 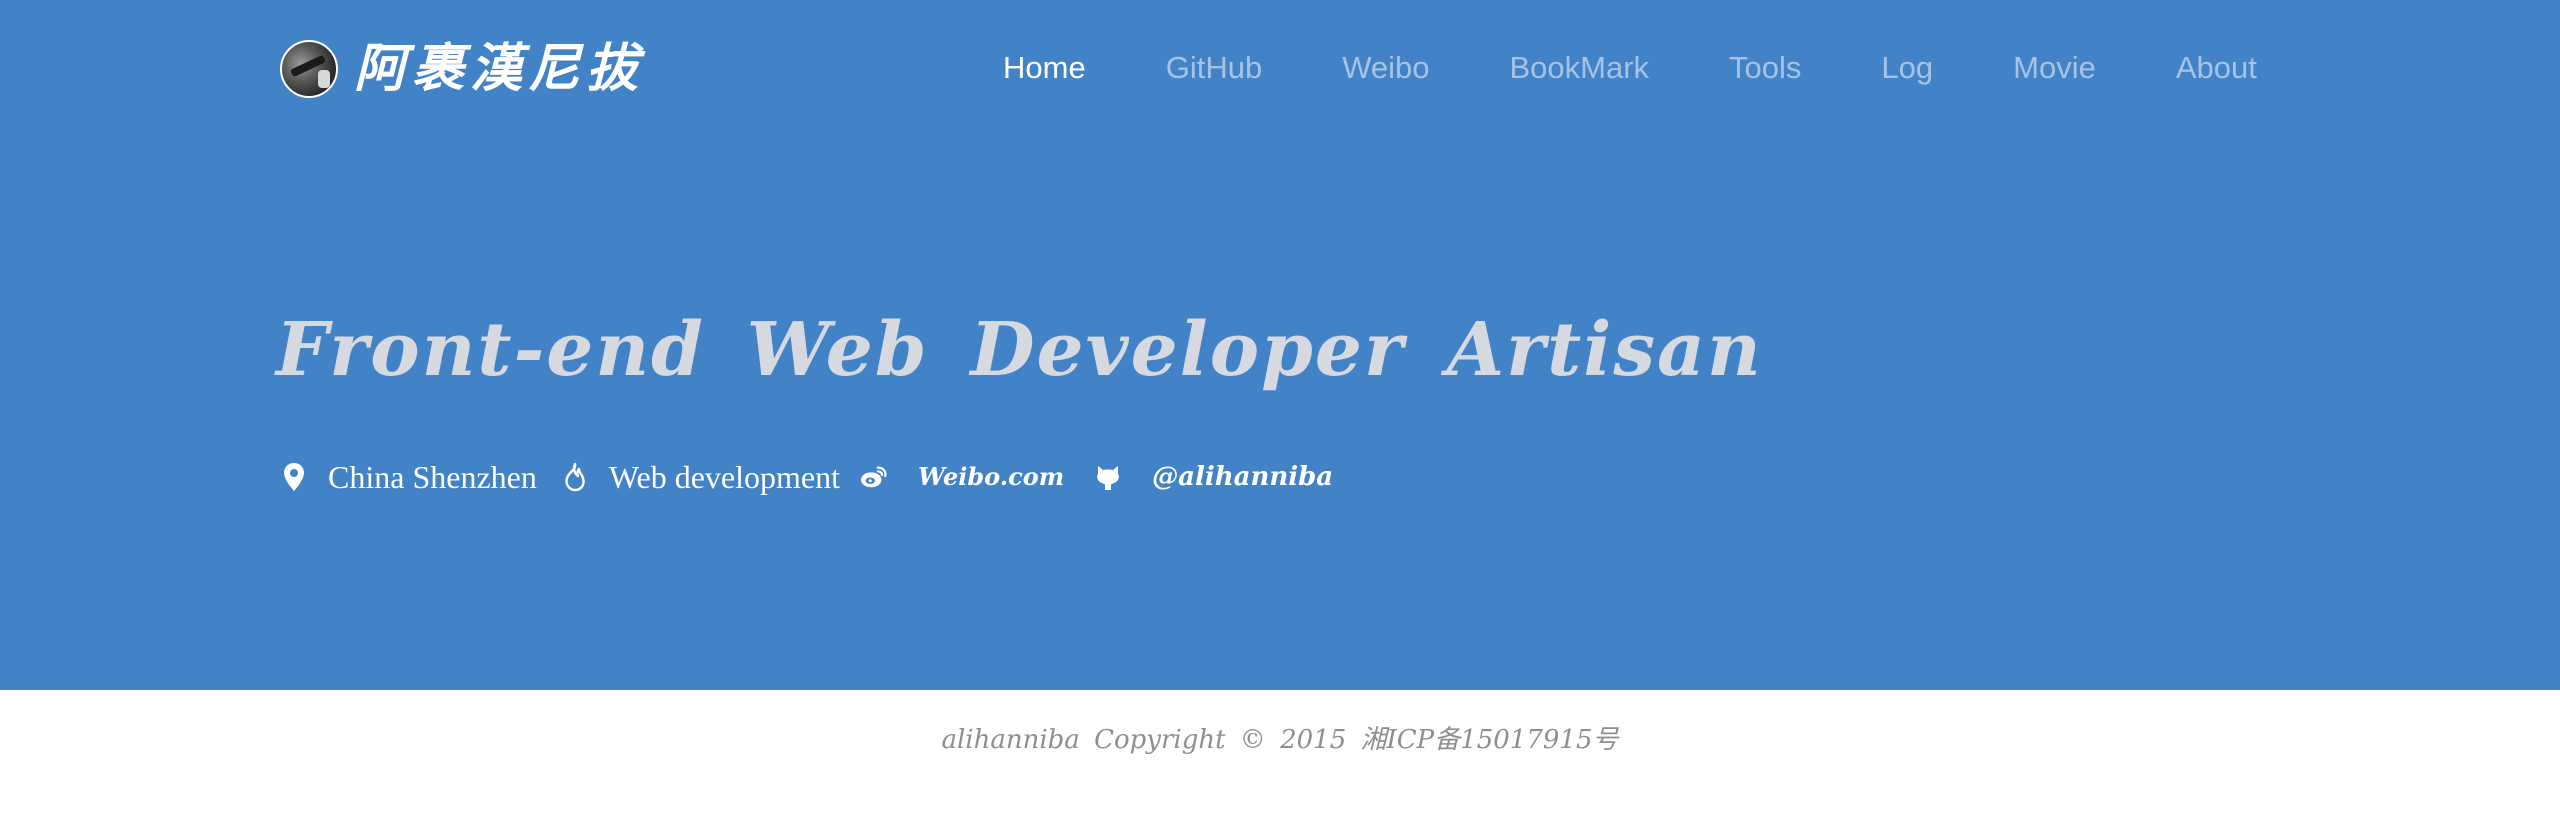 What do you see at coordinates (1765, 68) in the screenshot?
I see `nav-tools: Tools` at bounding box center [1765, 68].